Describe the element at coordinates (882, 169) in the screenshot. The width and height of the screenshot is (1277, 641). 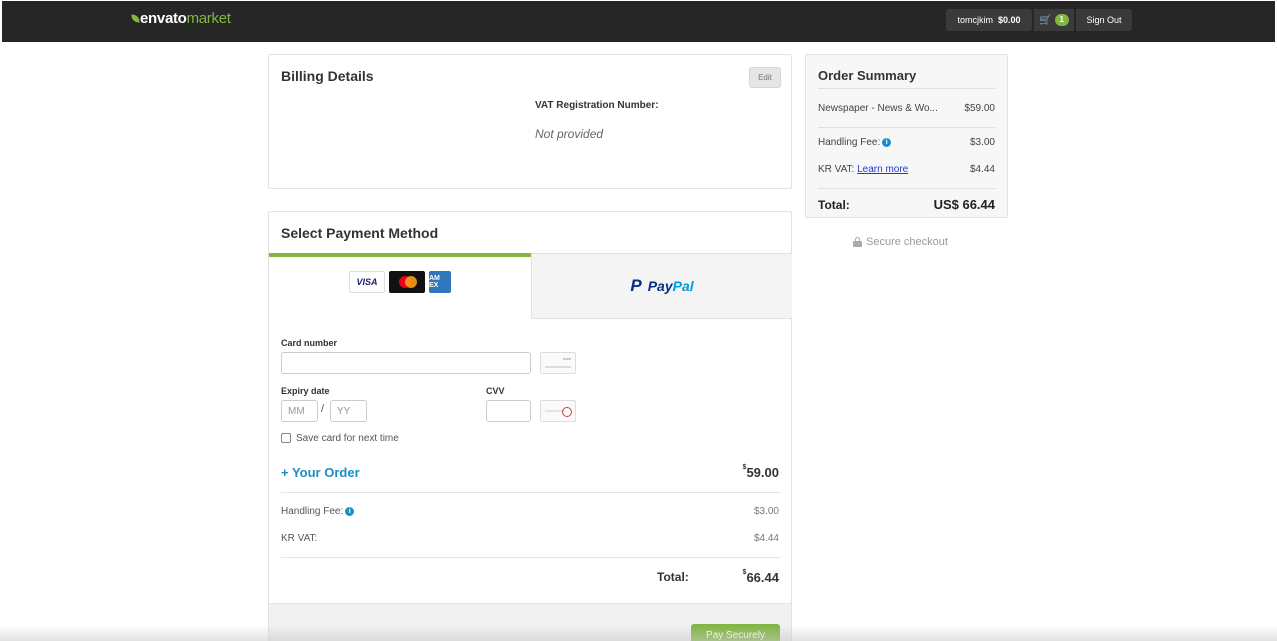
I see `learn-more-link: Learn more` at that location.